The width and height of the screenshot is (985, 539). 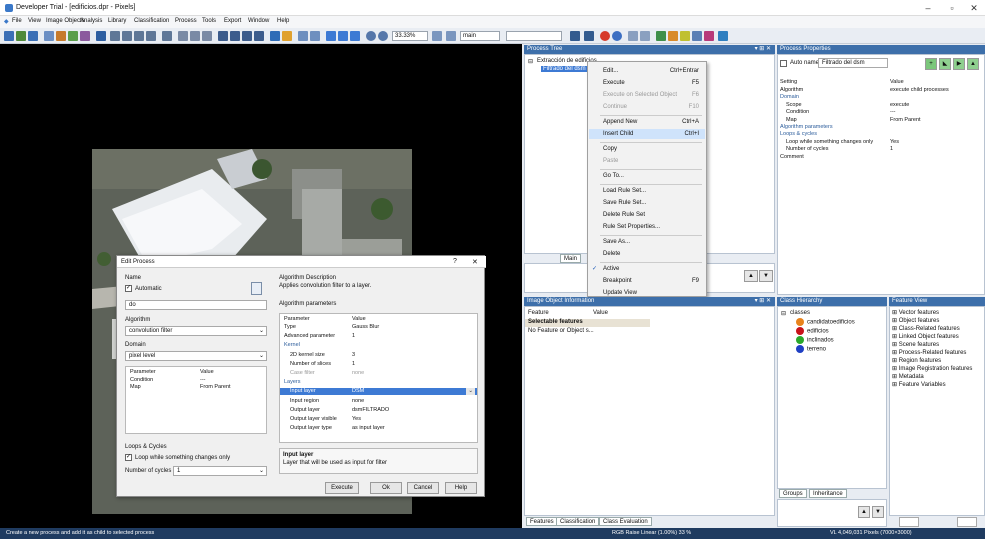 I want to click on context-menu-item: Breakpoint F9, so click(x=647, y=281).